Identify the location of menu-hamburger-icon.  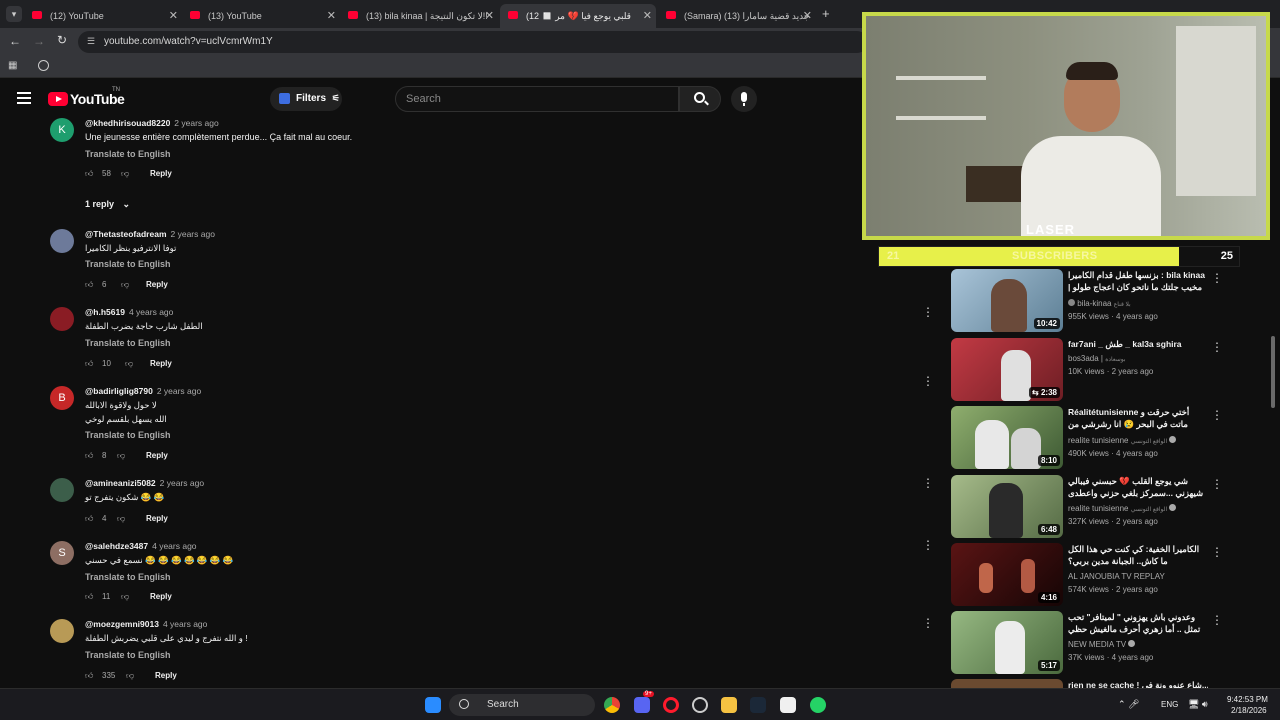
(24, 98).